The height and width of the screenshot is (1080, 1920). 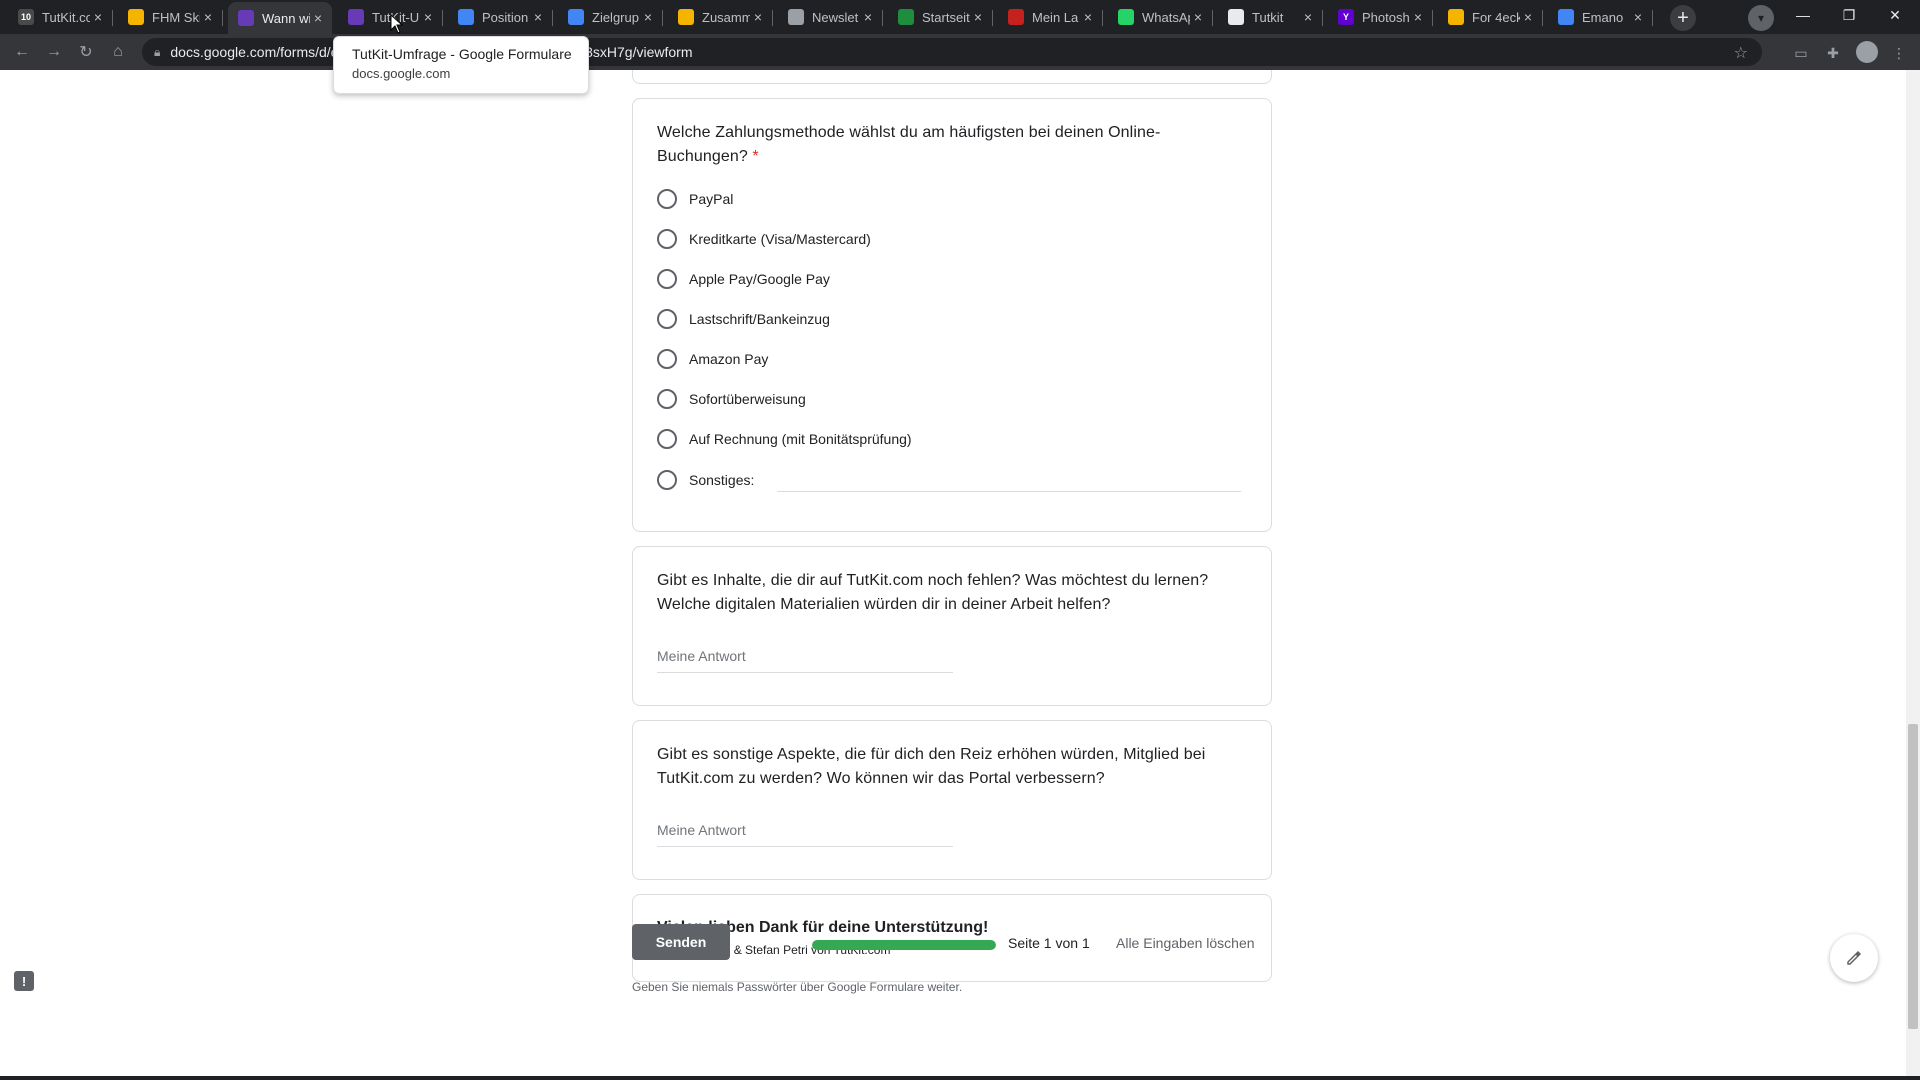 I want to click on close-window-icon: ✕, so click(x=1895, y=15).